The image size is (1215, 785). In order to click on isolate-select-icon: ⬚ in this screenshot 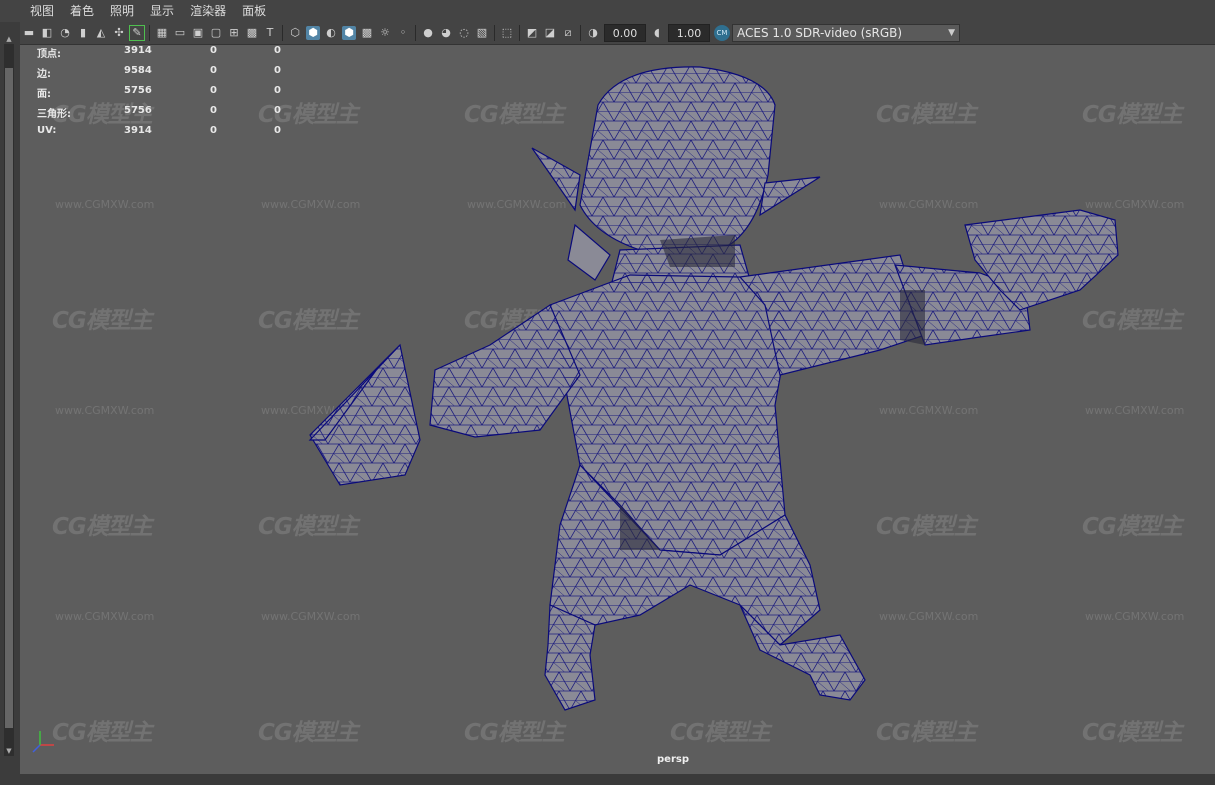, I will do `click(507, 33)`.